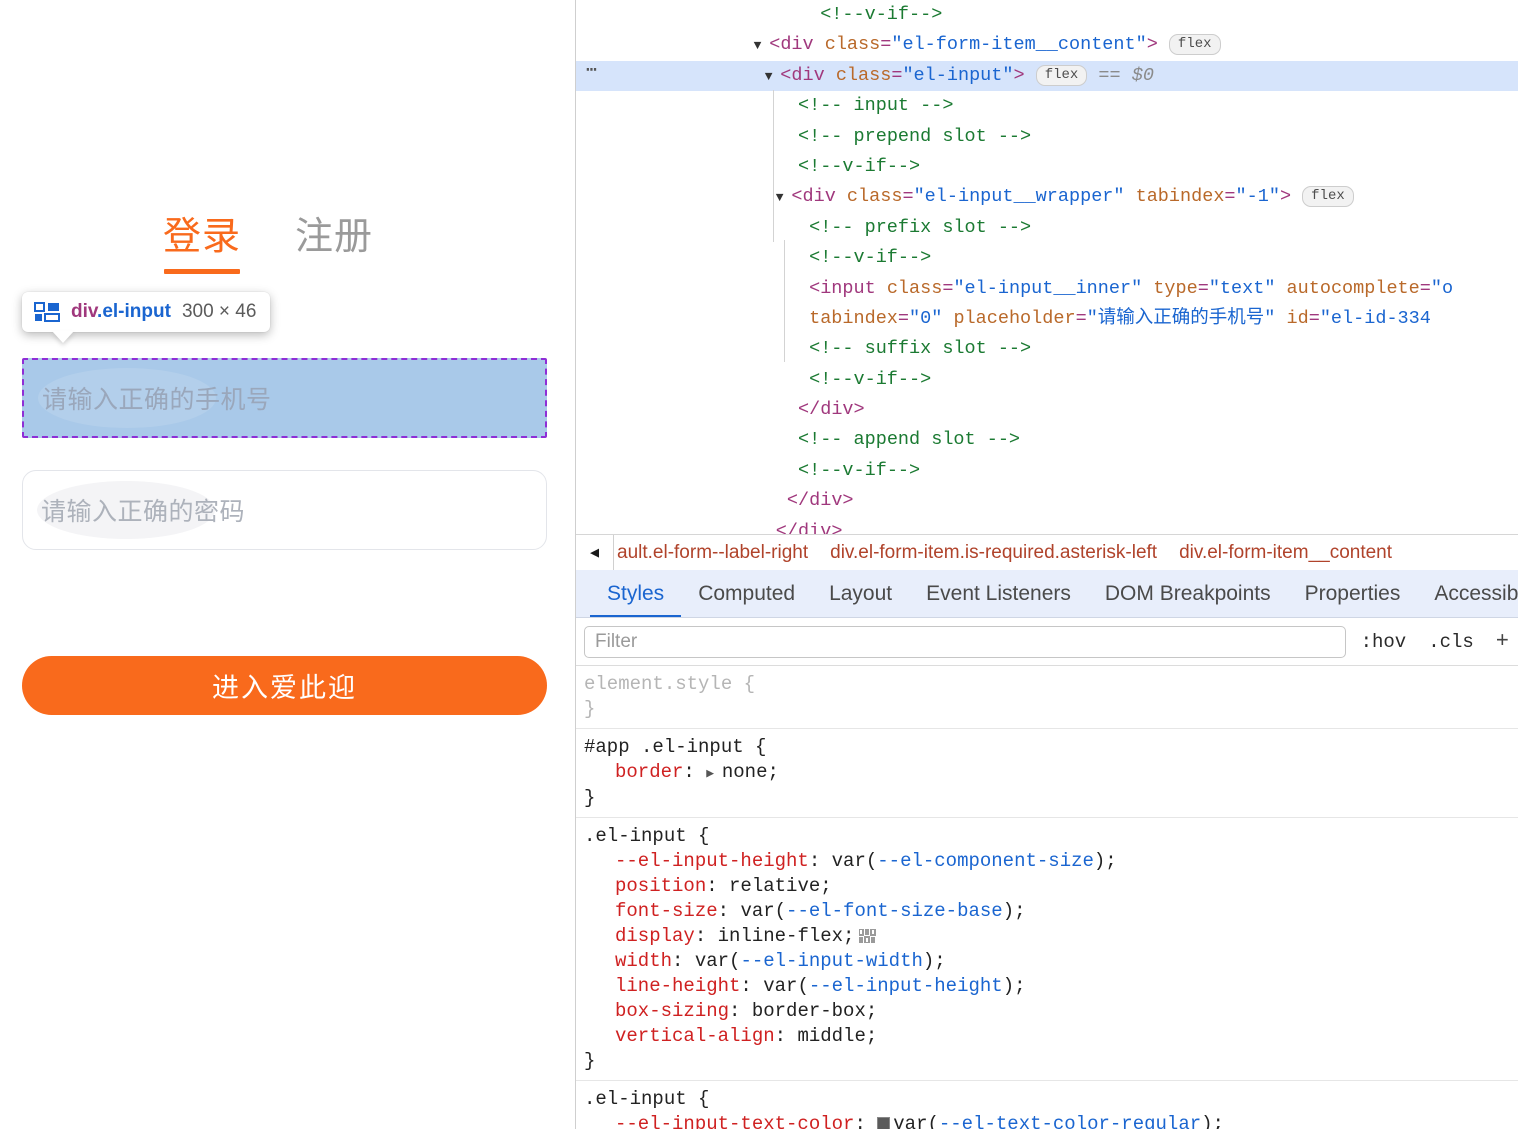 This screenshot has width=1518, height=1129. I want to click on css-property-name: font-size, so click(651, 911).